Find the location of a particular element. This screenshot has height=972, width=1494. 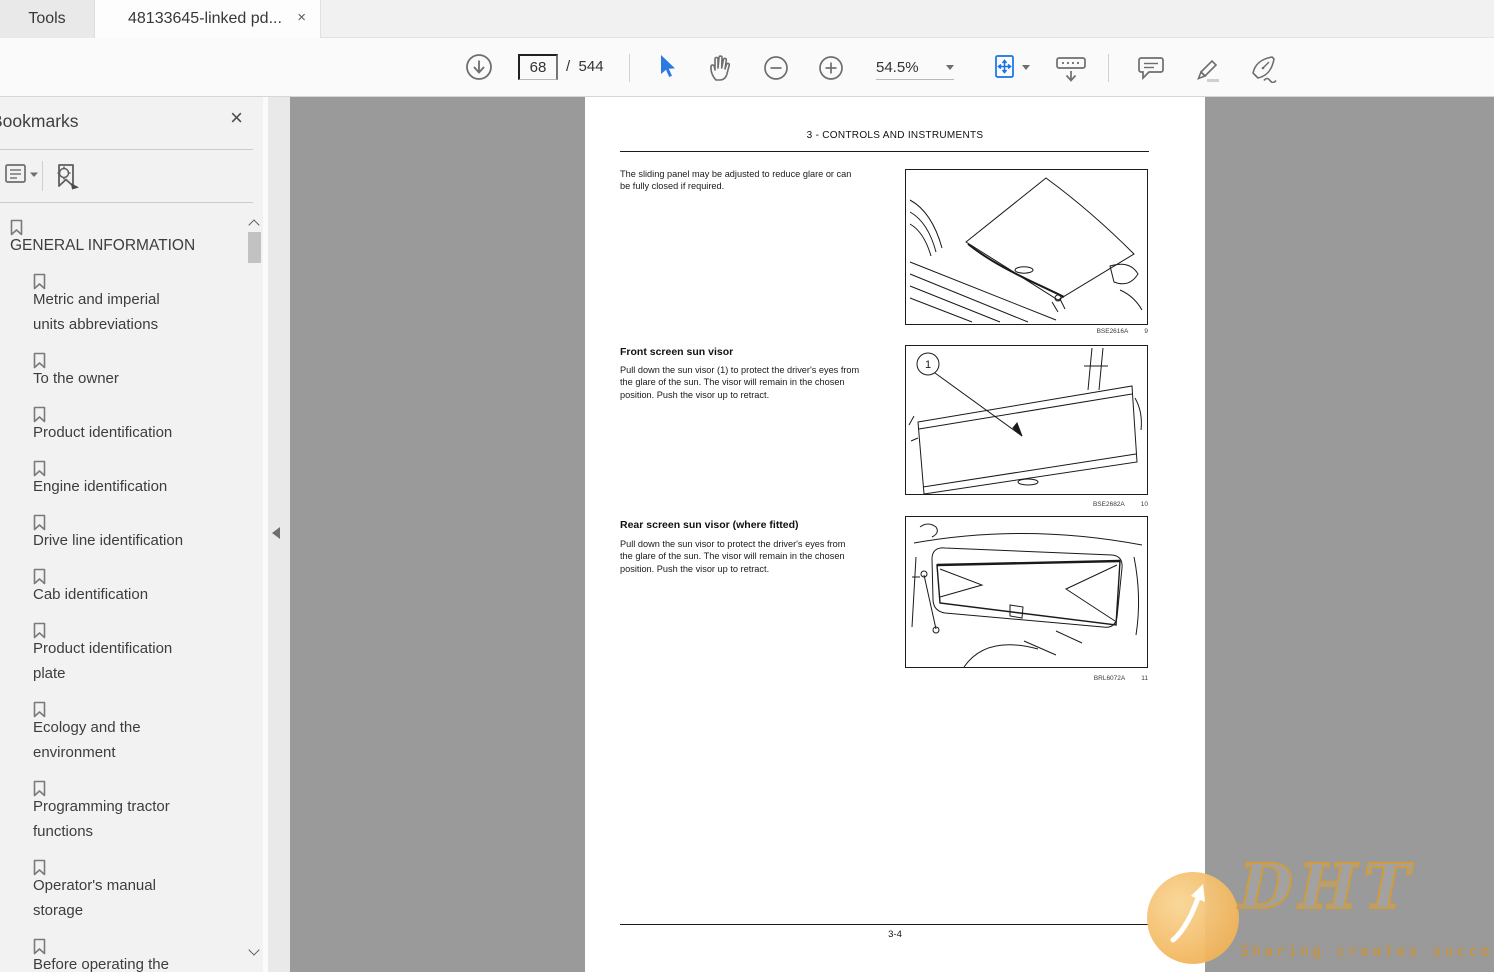

scrollbar-thumb is located at coordinates (254, 247).